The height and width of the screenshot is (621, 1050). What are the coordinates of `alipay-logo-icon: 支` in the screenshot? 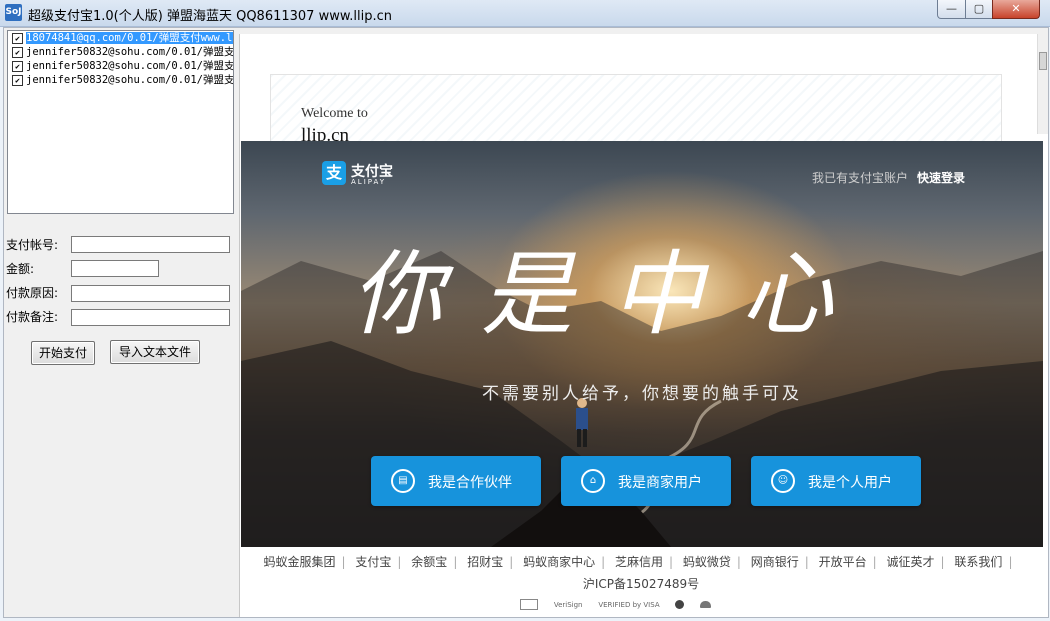 It's located at (334, 173).